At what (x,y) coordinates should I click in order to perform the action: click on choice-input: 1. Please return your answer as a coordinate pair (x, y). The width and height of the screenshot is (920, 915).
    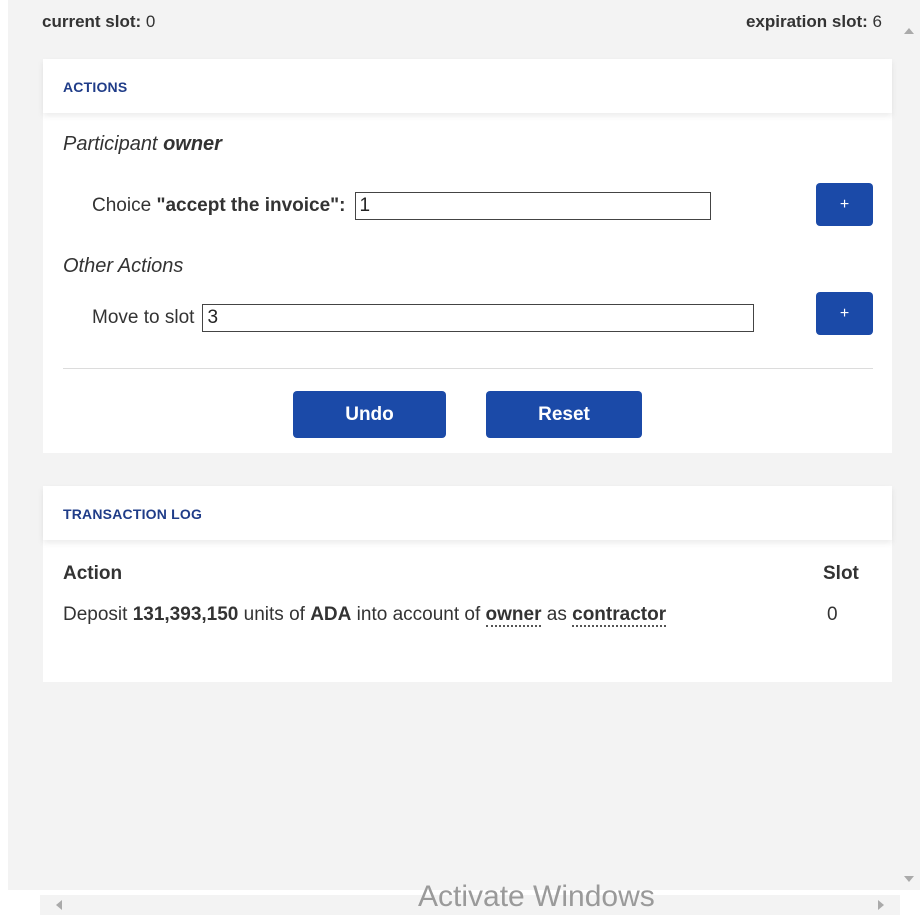
    Looking at the image, I should click on (532, 206).